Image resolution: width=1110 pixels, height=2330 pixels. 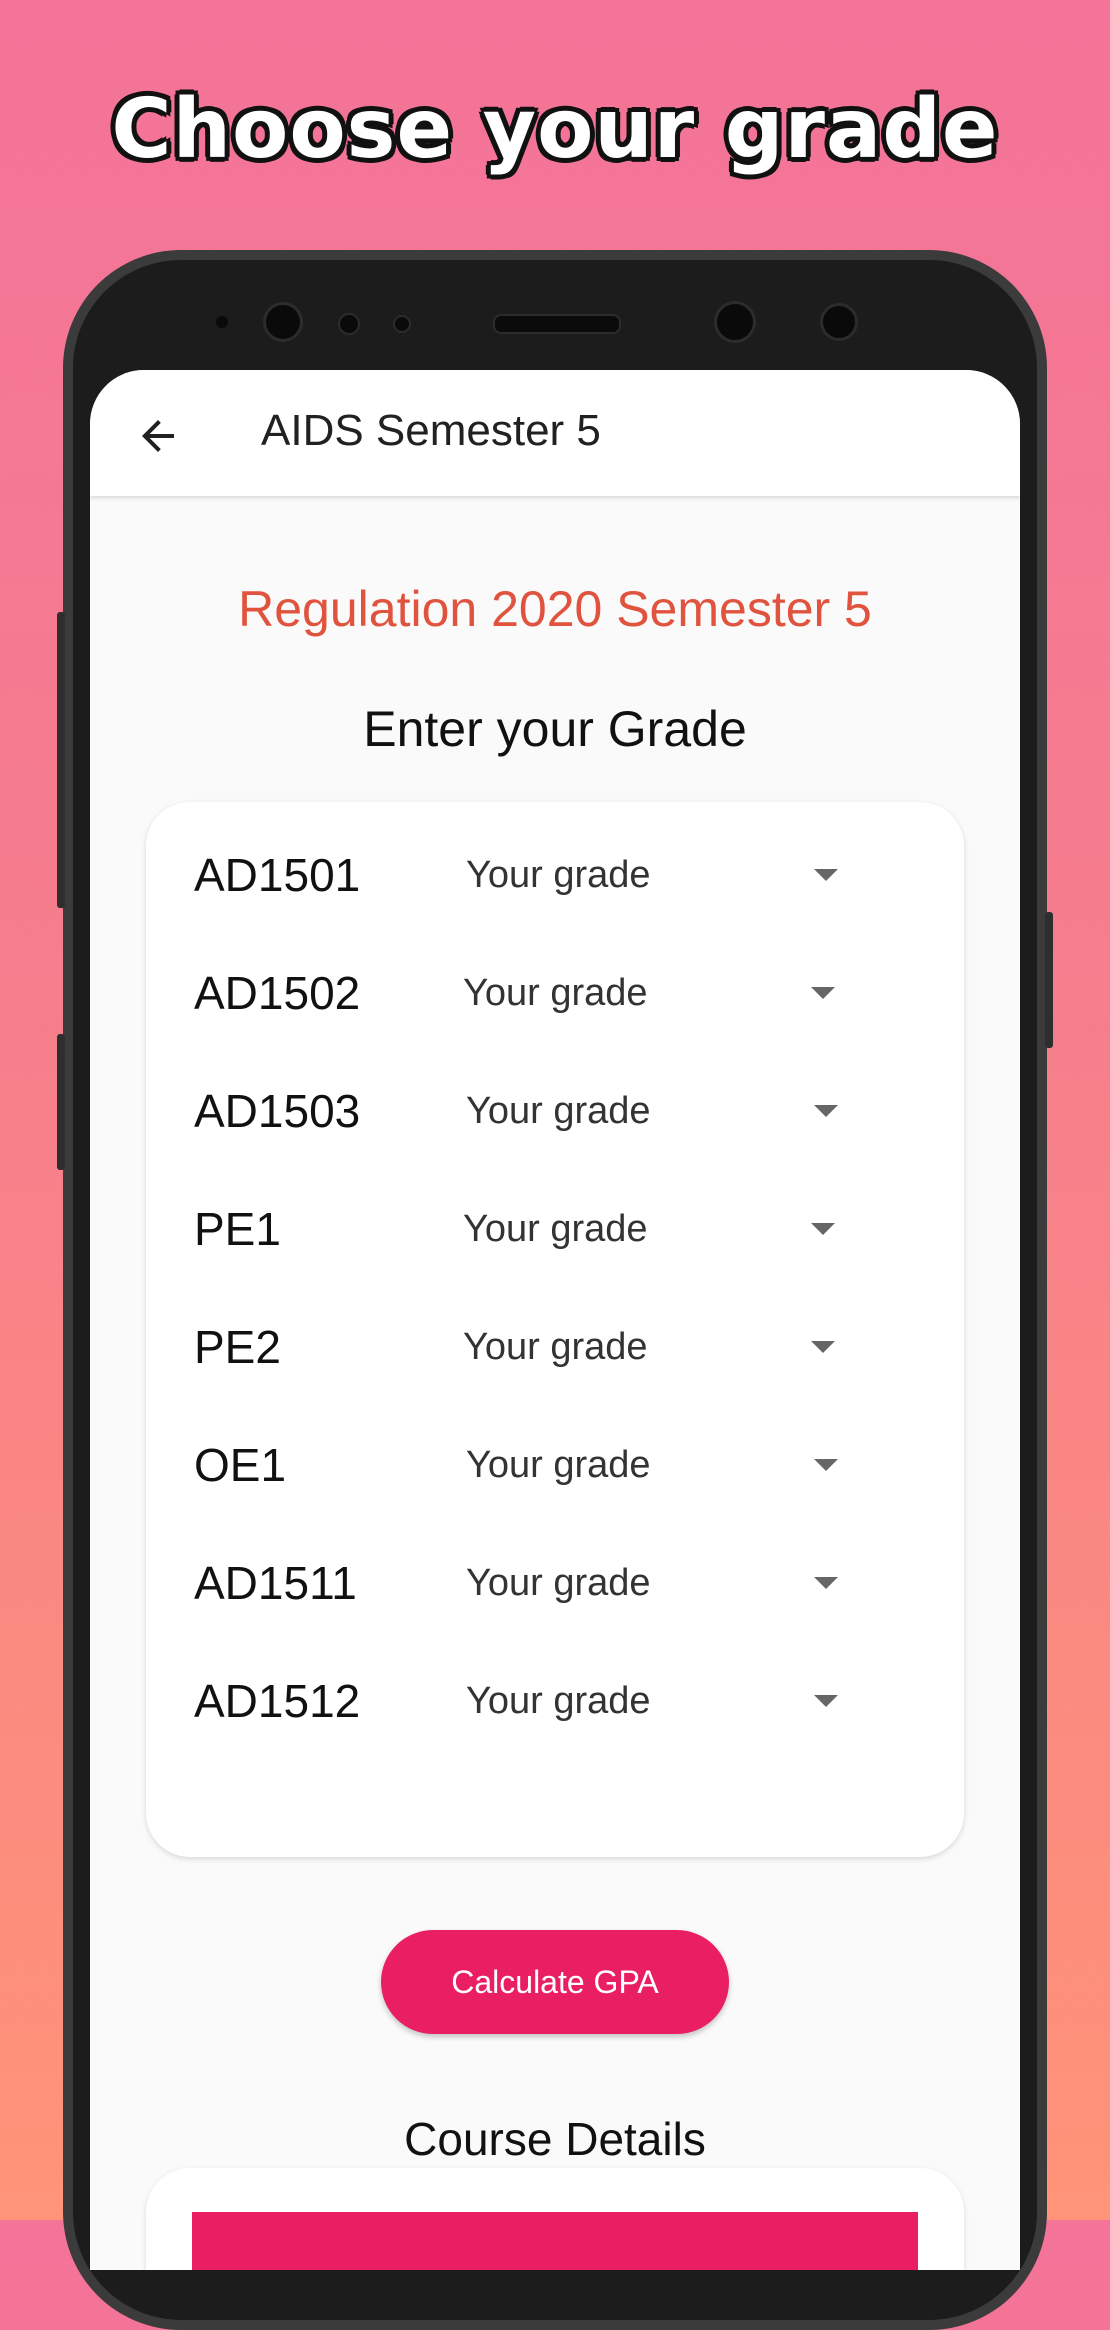 I want to click on earpiece-speaker, so click(x=557, y=324).